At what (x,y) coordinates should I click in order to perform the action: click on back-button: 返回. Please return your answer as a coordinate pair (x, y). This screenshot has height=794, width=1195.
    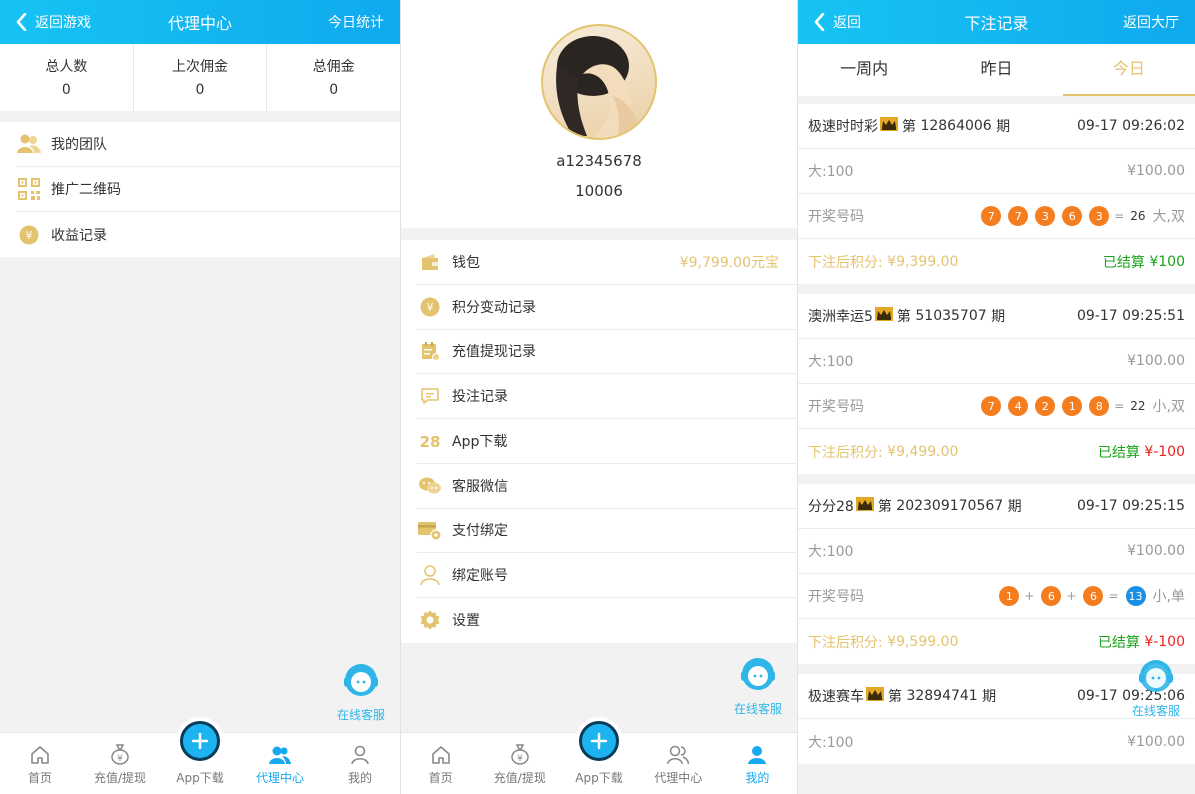
    Looking at the image, I should click on (837, 22).